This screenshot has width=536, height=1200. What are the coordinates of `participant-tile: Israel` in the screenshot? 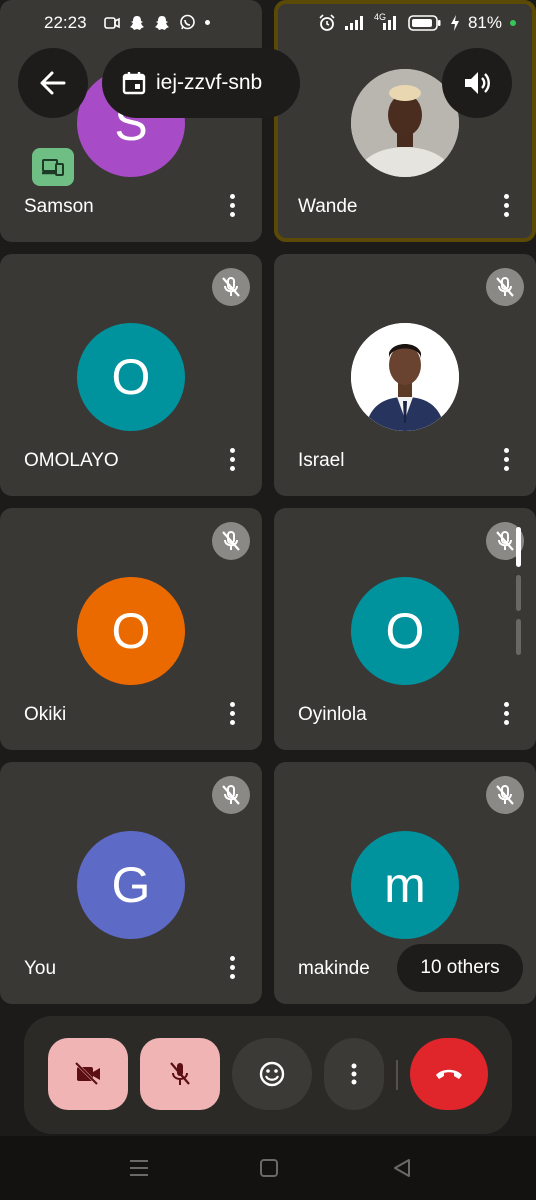 It's located at (405, 375).